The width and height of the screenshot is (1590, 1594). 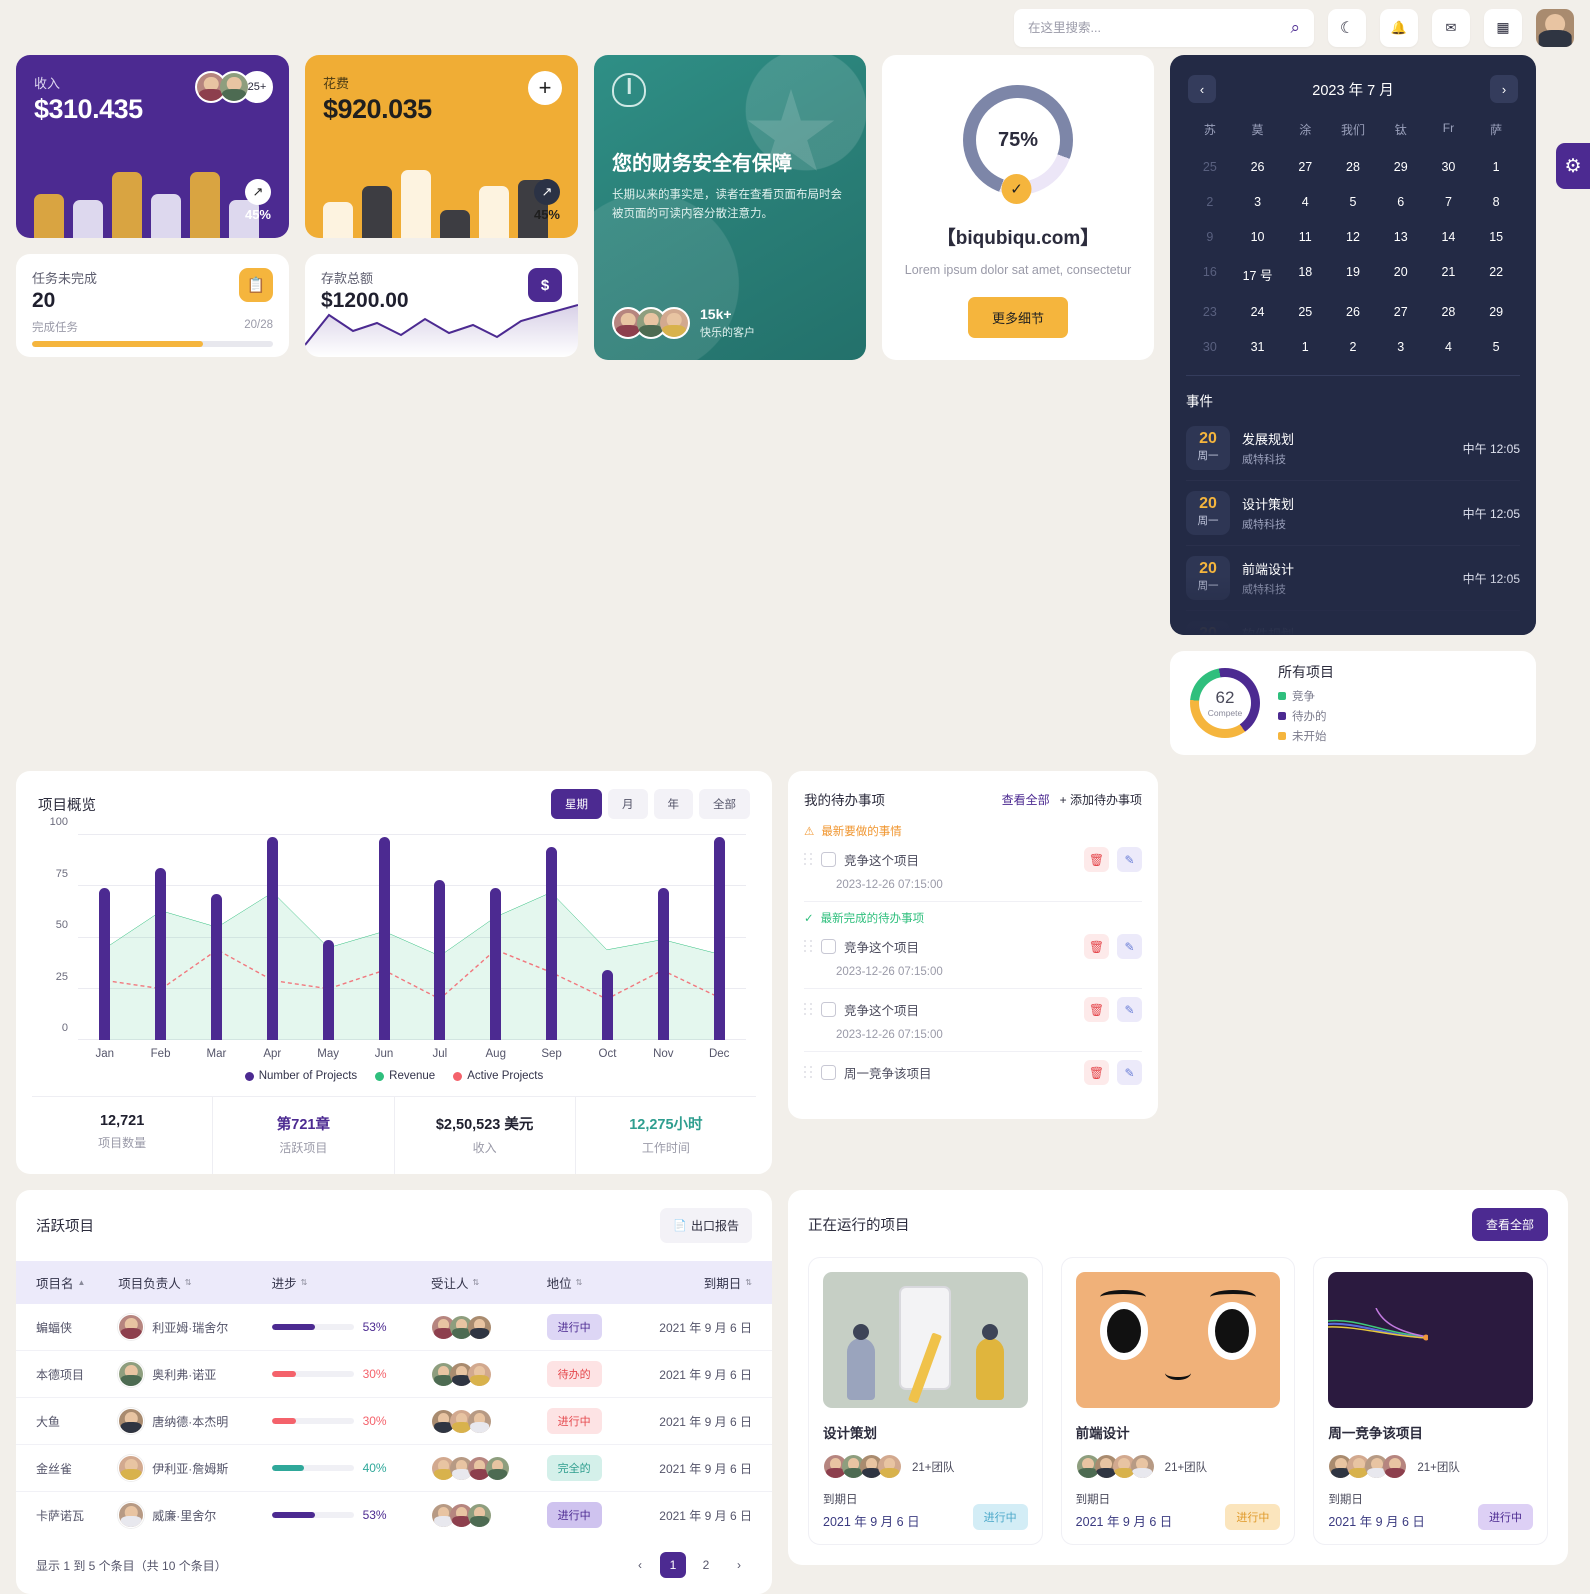 What do you see at coordinates (1353, 623) in the screenshot?
I see `event-item: 20周一软件规划威特科技中午 12:05` at bounding box center [1353, 623].